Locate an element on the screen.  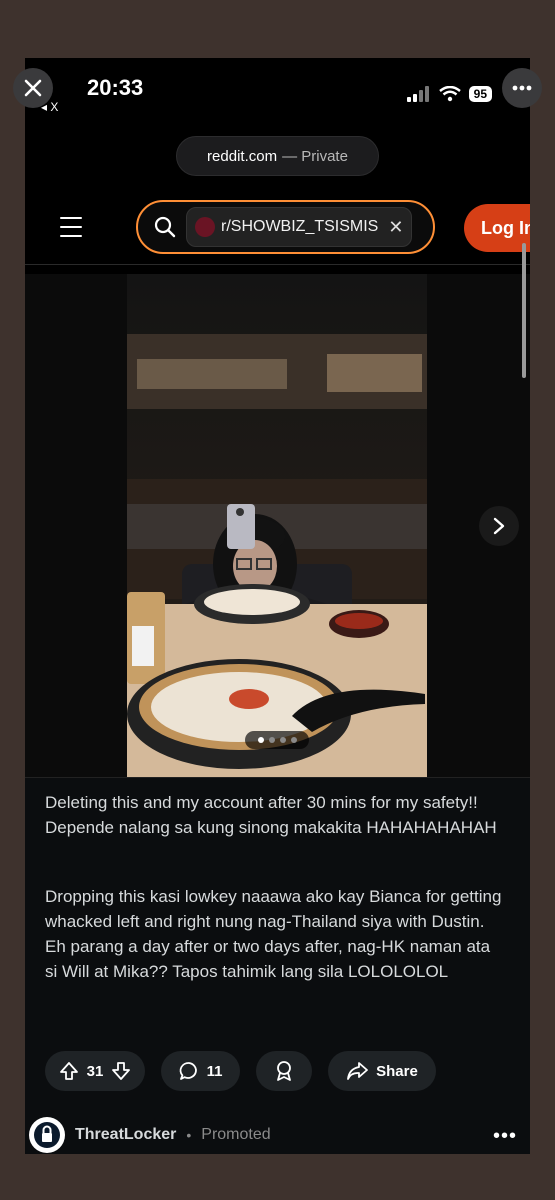
more-options-icon: ••• is located at coordinates (505, 1136).